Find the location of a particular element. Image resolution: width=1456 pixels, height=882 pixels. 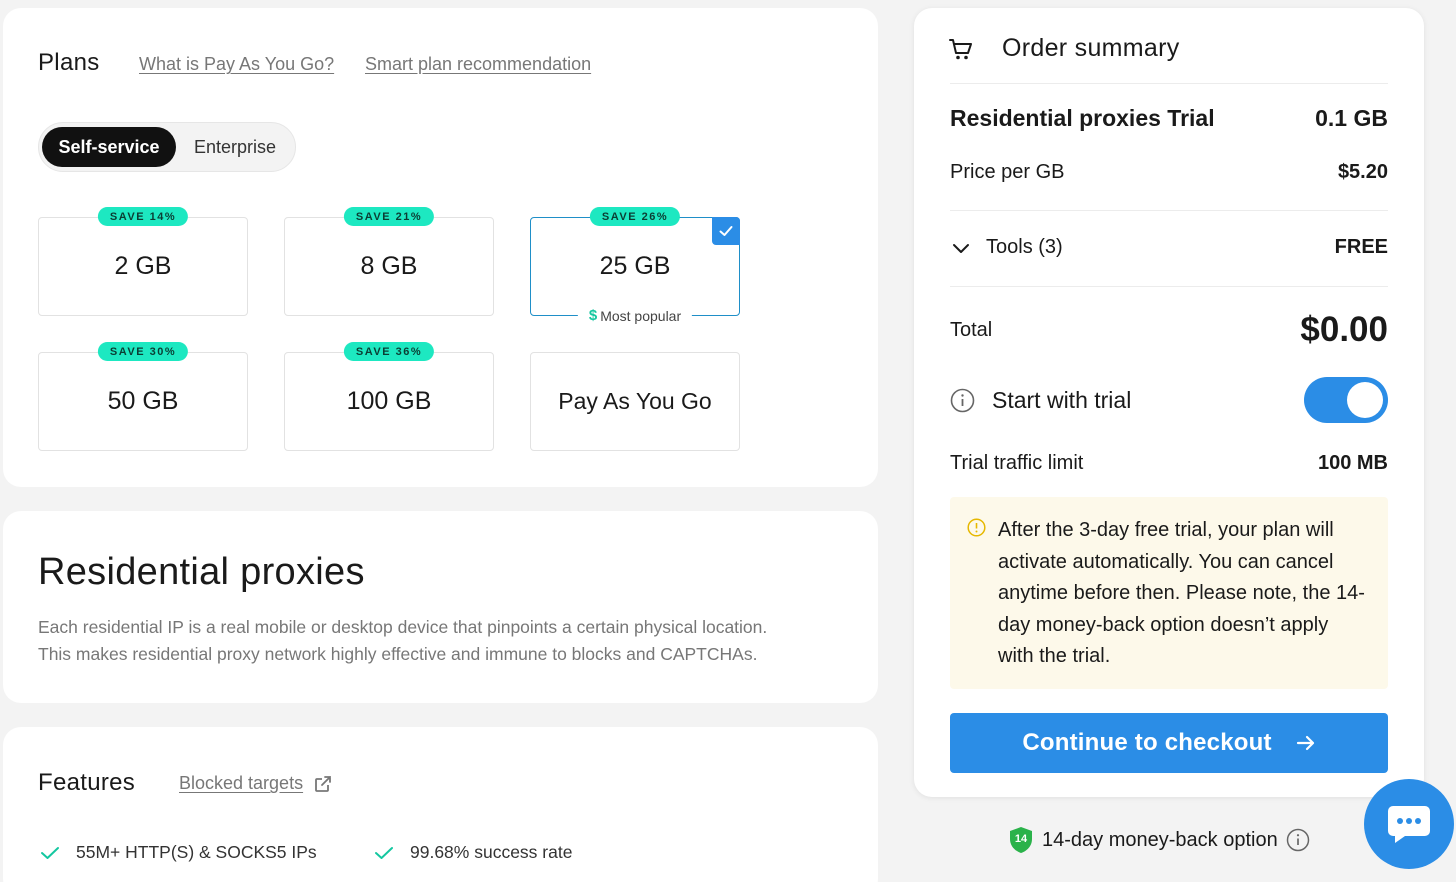

feature-label: 99.68% success rate is located at coordinates (491, 852).